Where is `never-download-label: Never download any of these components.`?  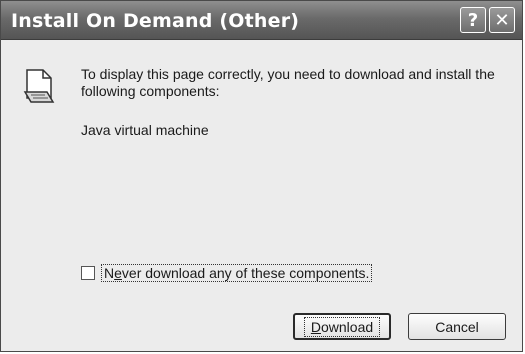 never-download-label: Never download any of these components. is located at coordinates (237, 273).